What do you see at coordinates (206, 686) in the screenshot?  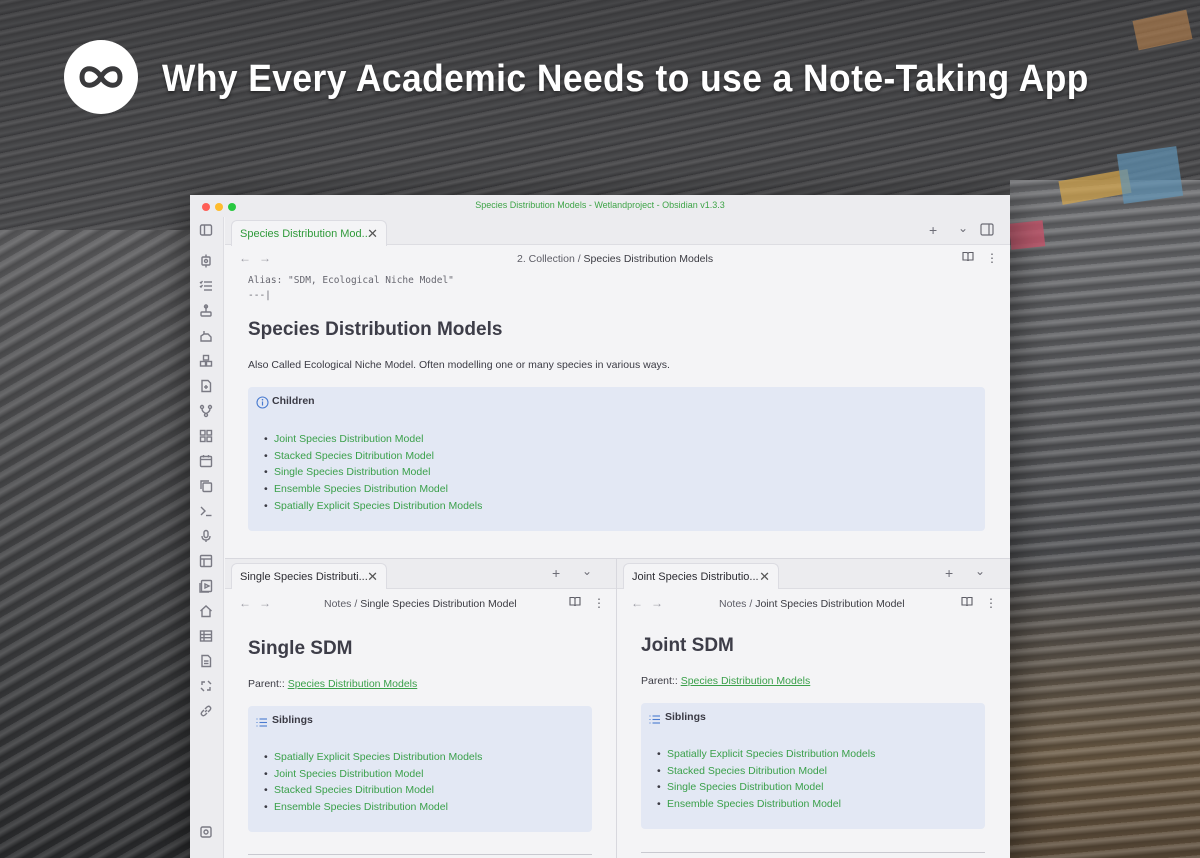 I see `broken-link-icon` at bounding box center [206, 686].